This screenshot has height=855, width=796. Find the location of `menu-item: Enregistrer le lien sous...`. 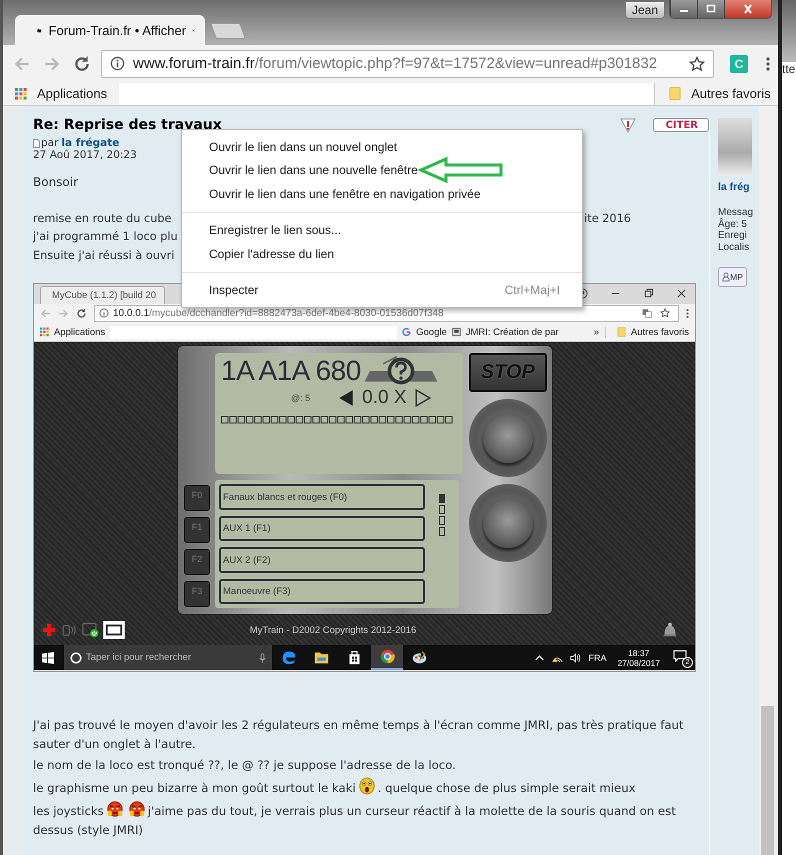

menu-item: Enregistrer le lien sous... is located at coordinates (382, 230).